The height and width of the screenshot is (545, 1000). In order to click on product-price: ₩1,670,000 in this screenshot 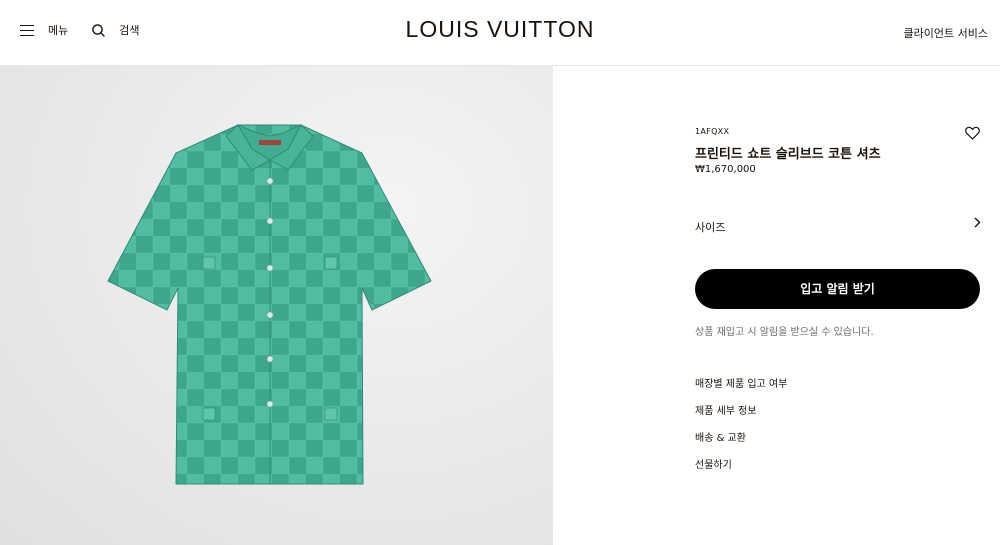, I will do `click(725, 169)`.